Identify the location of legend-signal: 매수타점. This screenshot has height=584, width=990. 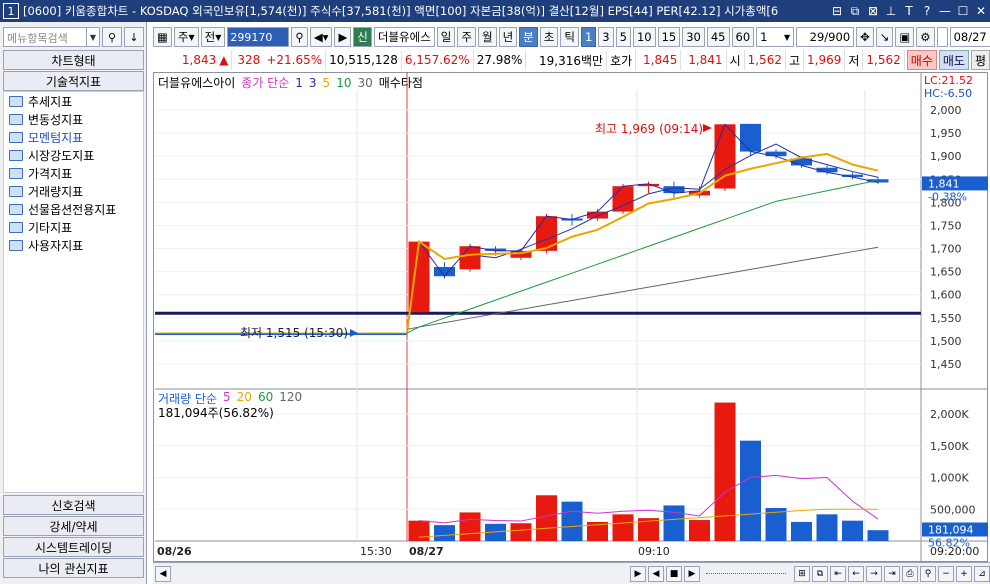
(400, 83).